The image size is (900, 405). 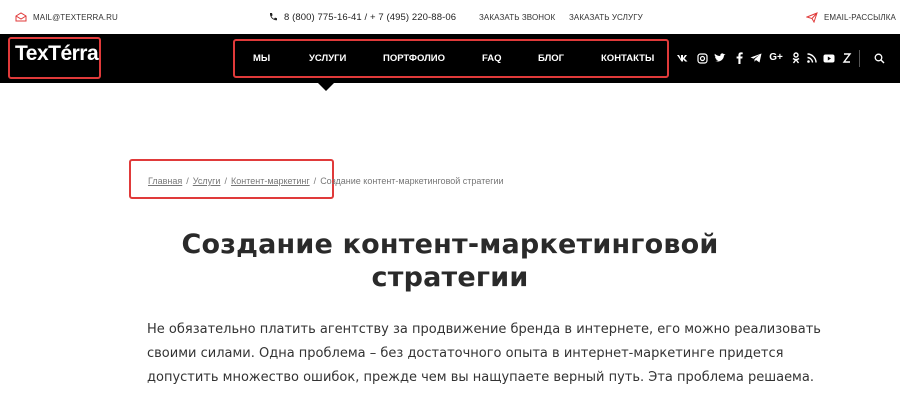 What do you see at coordinates (207, 181) in the screenshot?
I see `breadcrumb-services: Услуги` at bounding box center [207, 181].